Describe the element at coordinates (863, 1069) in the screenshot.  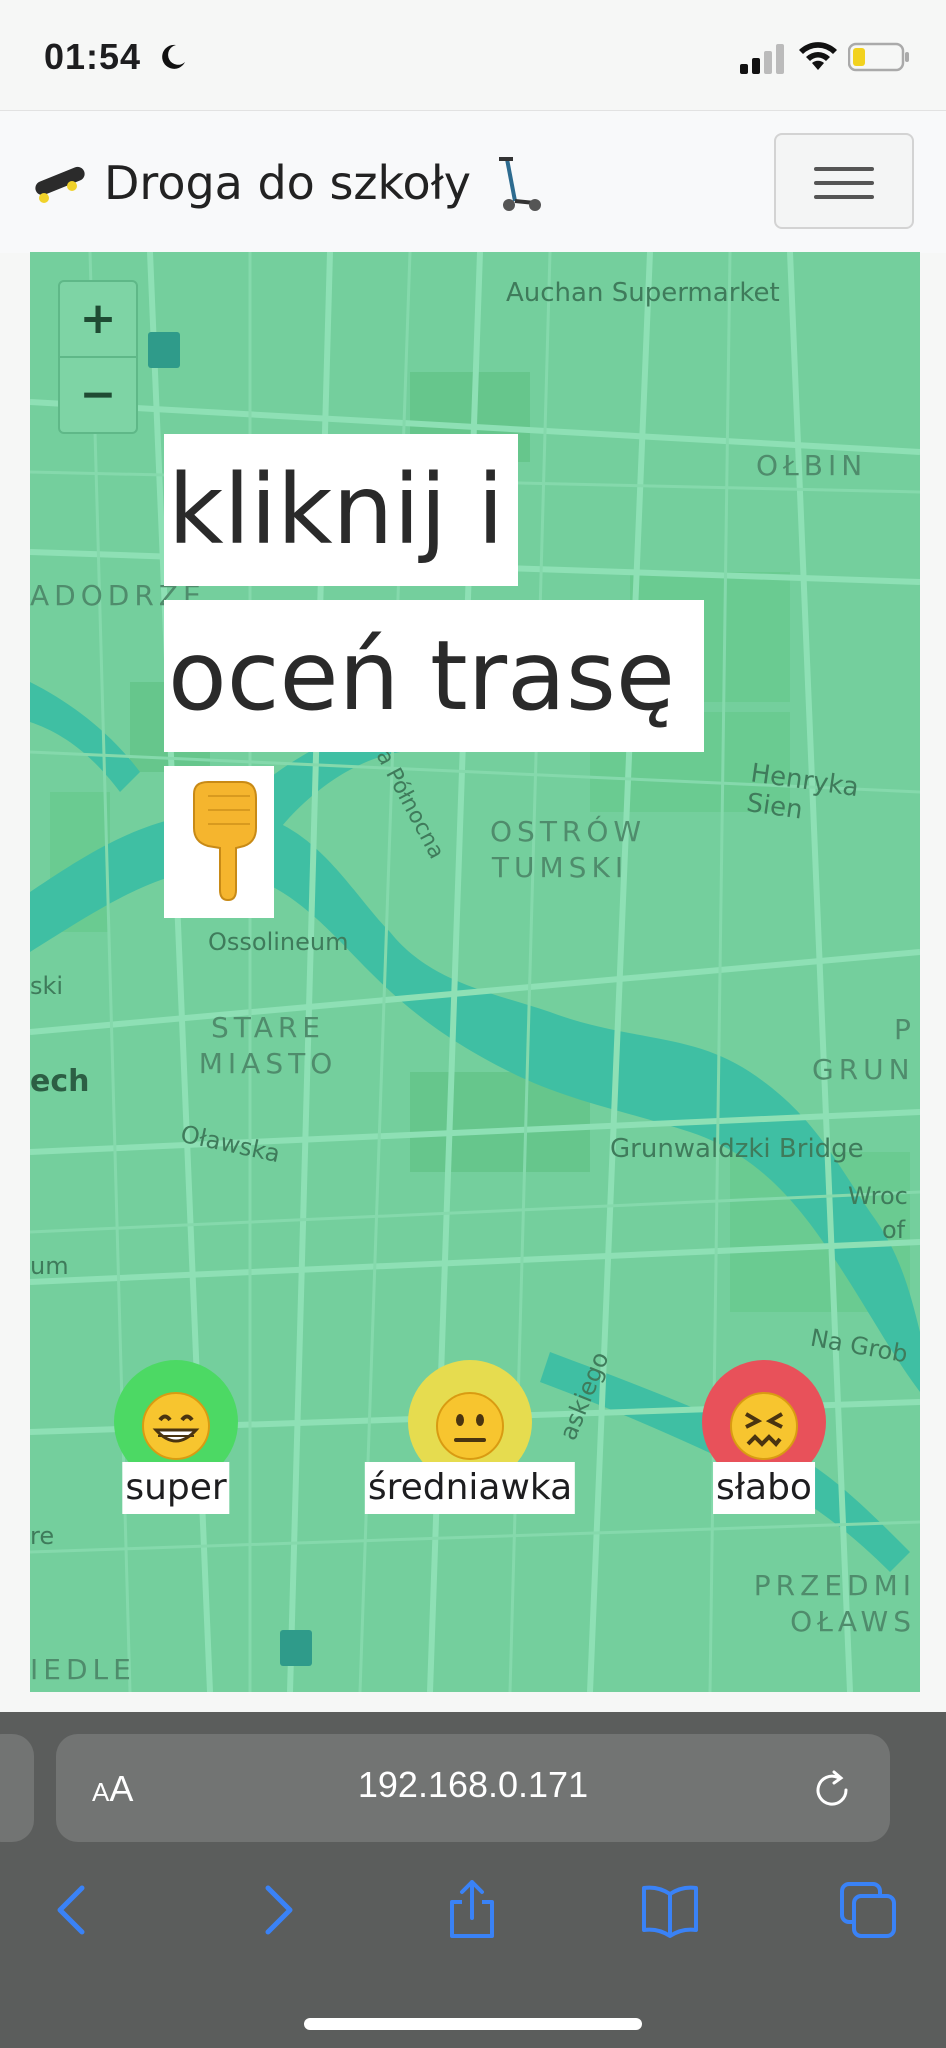
I see `map-label: GRUN` at that location.